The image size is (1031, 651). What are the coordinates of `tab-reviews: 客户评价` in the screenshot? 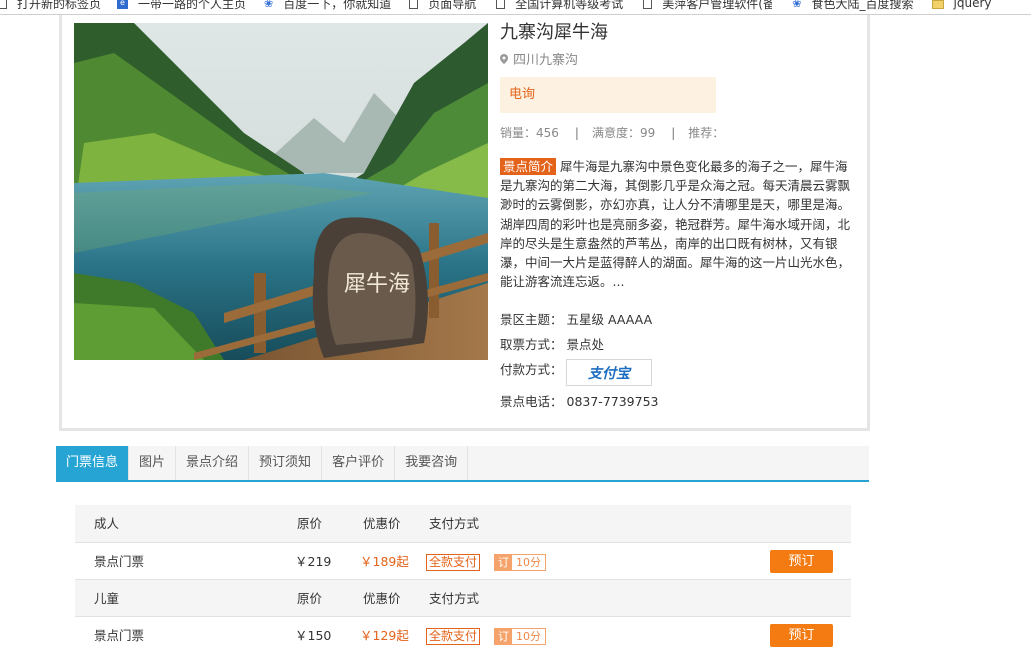 It's located at (359, 463).